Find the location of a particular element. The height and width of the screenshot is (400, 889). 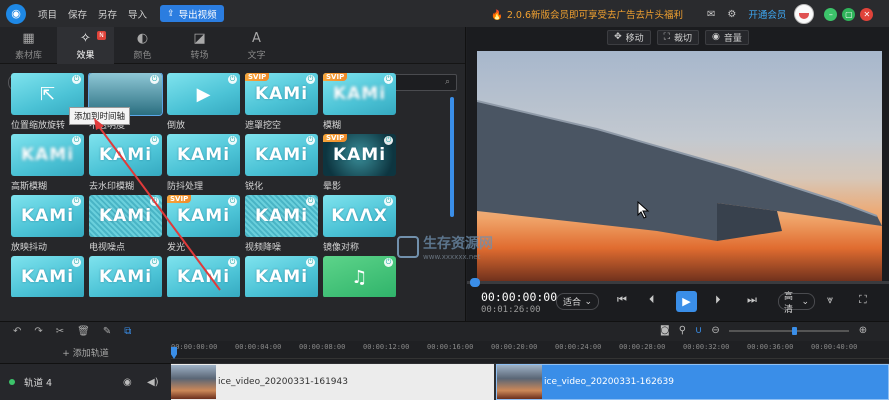

effect-item: KΛΛX ⏻ 镜像对称 is located at coordinates (359, 224).